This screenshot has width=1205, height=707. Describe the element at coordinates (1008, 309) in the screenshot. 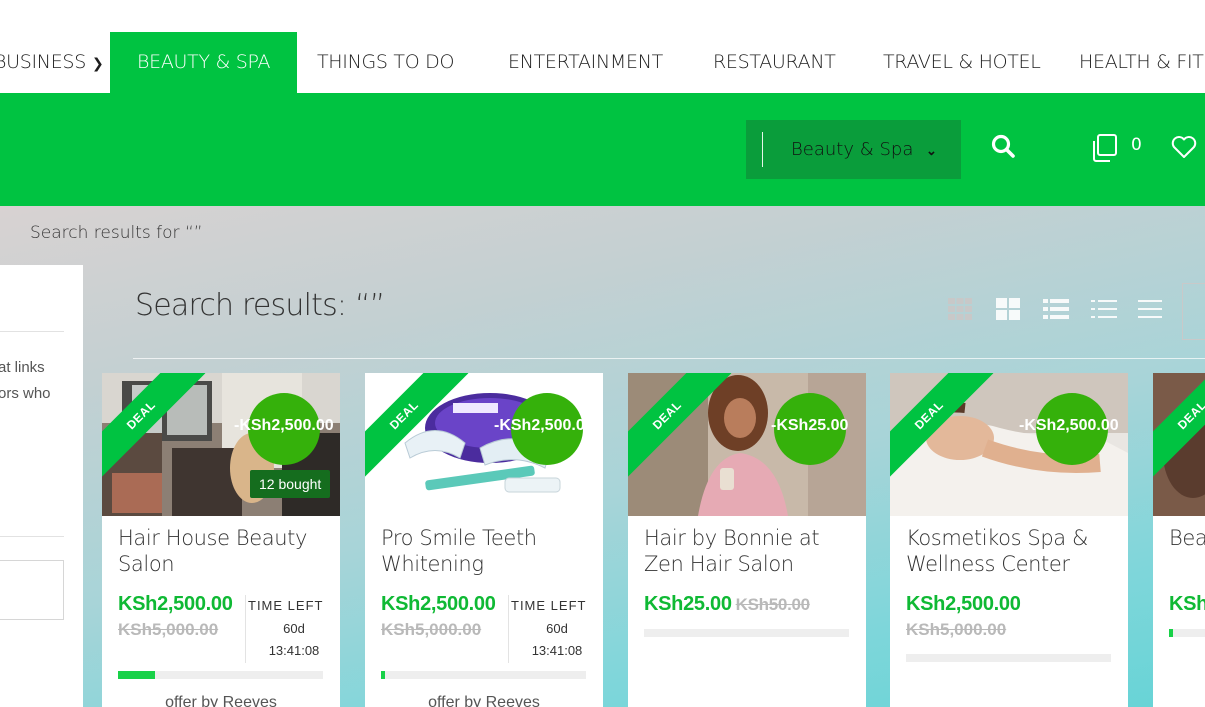

I see `grid-large-icon` at that location.